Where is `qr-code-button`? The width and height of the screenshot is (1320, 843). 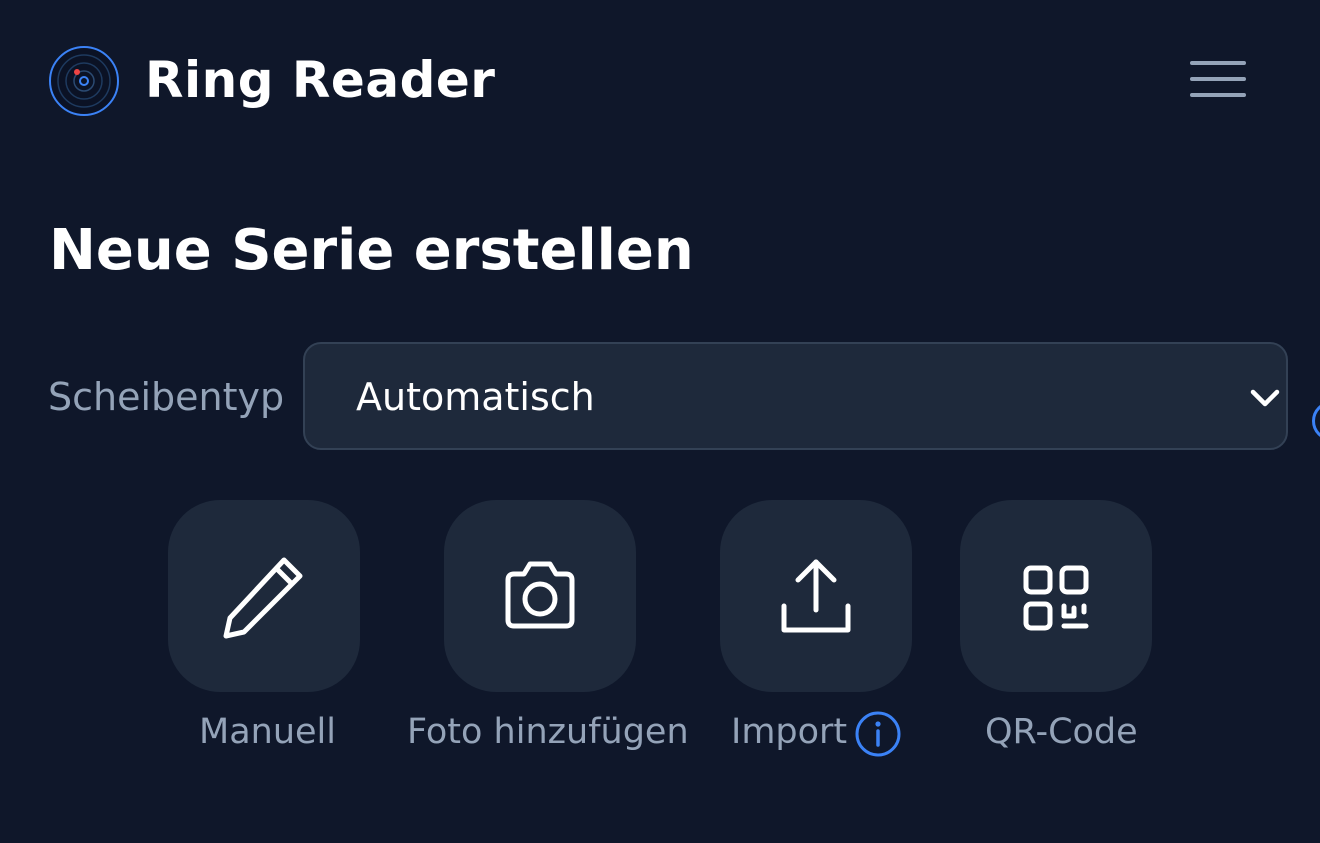
qr-code-button is located at coordinates (1056, 596).